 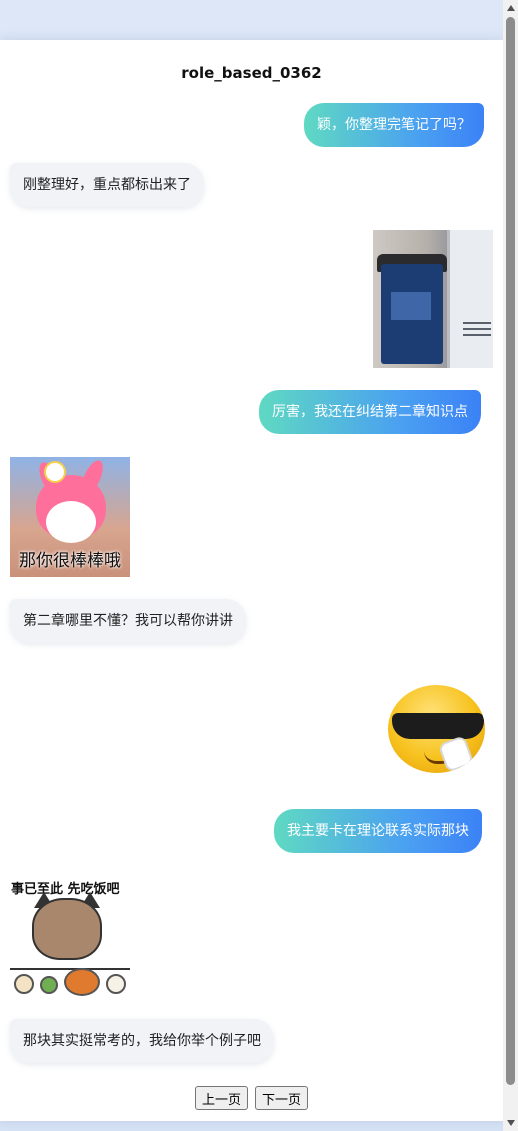 I want to click on vertical-scrollbar, so click(x=510, y=565).